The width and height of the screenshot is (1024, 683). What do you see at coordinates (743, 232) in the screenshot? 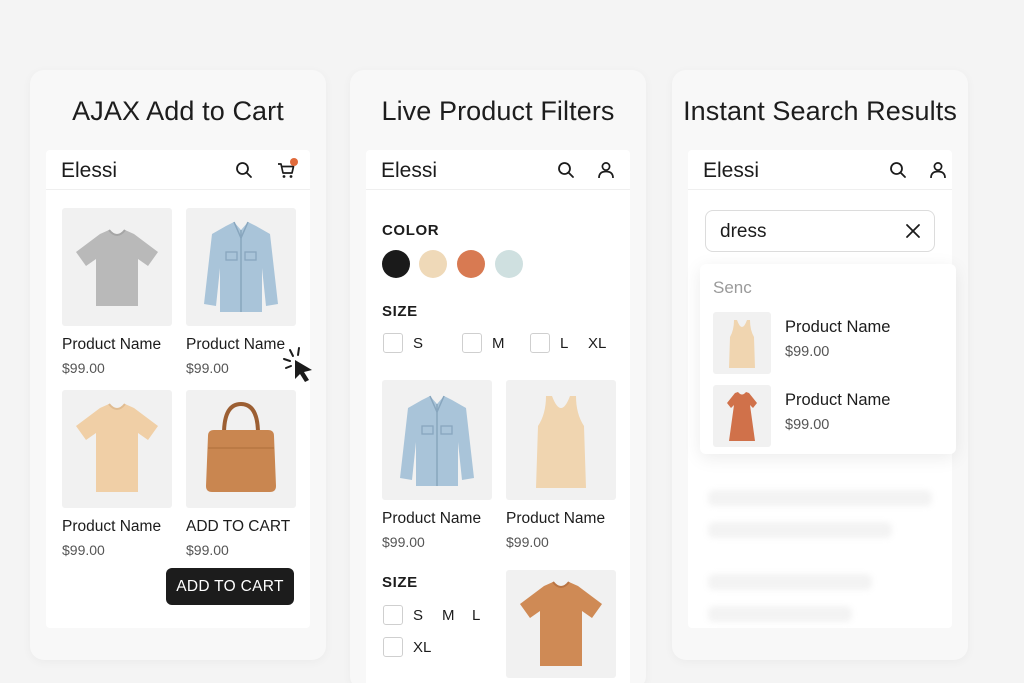
I see `search-query-text: dress` at bounding box center [743, 232].